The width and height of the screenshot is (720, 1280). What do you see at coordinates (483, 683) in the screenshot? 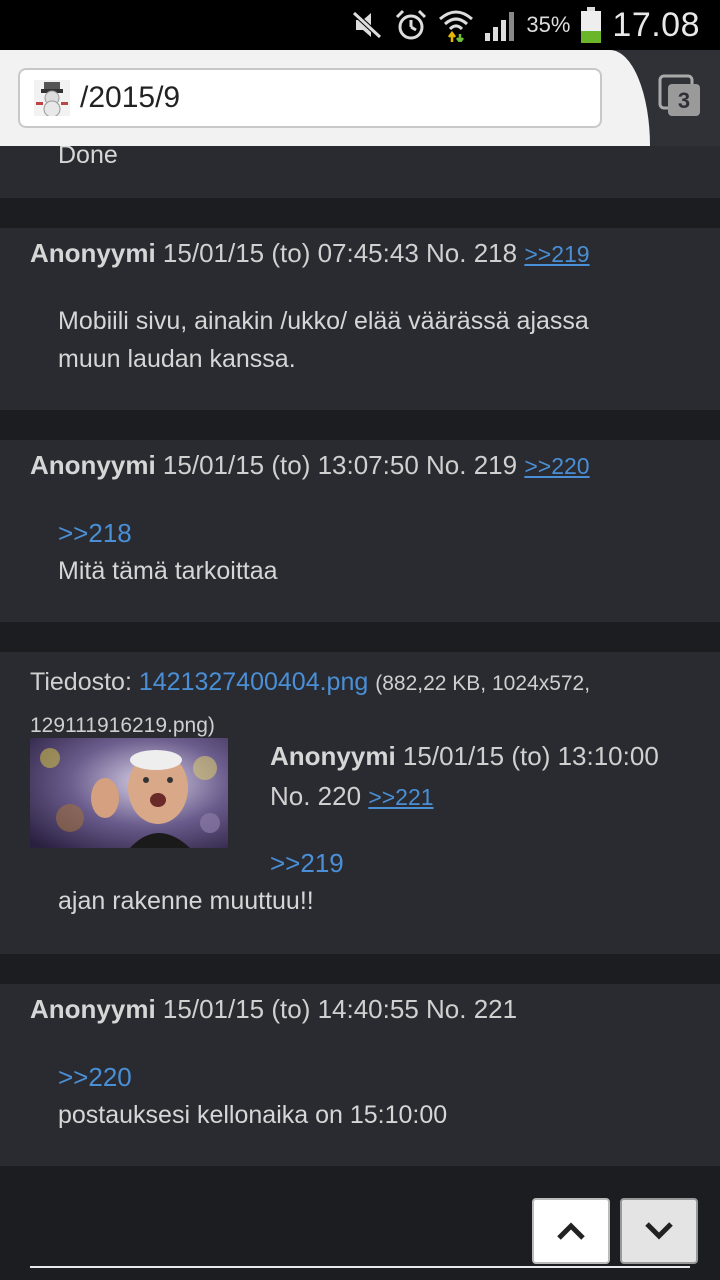
I see `file-meta: (882,22 KB, 1024x572,` at bounding box center [483, 683].